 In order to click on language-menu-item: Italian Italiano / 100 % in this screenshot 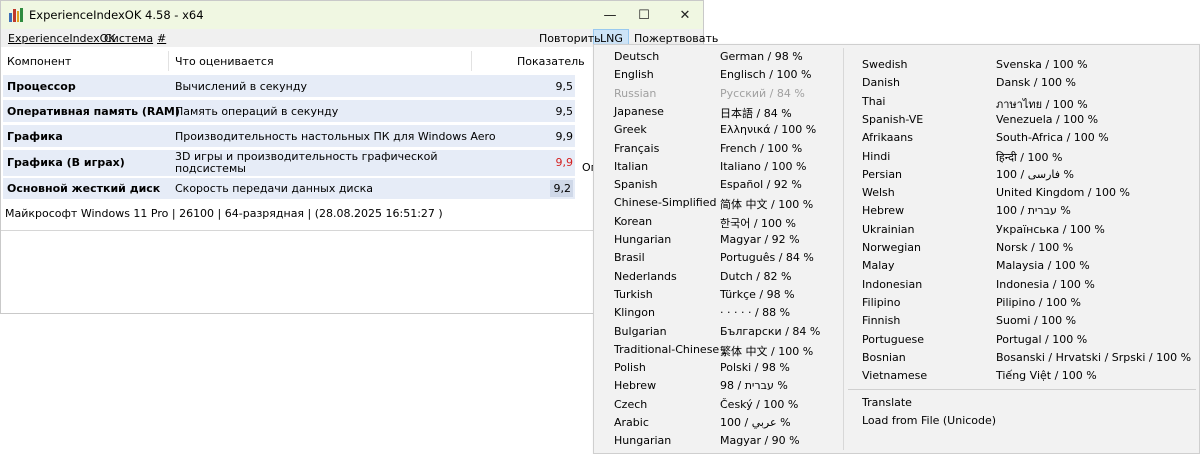, I will do `click(729, 167)`.